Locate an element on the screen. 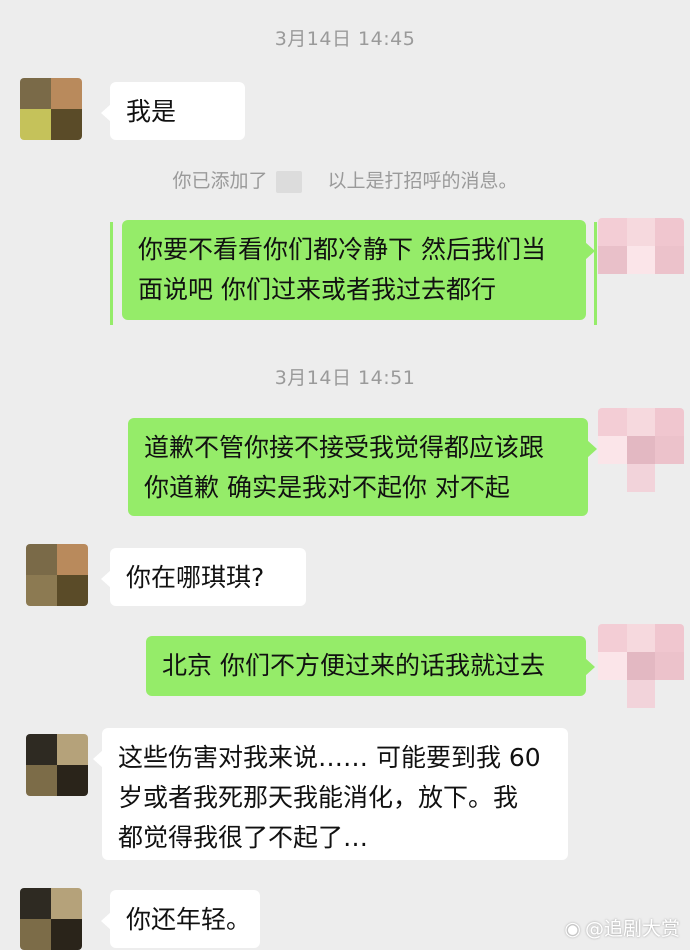 The width and height of the screenshot is (690, 950). timestamp: 3月14日 14:51 is located at coordinates (345, 378).